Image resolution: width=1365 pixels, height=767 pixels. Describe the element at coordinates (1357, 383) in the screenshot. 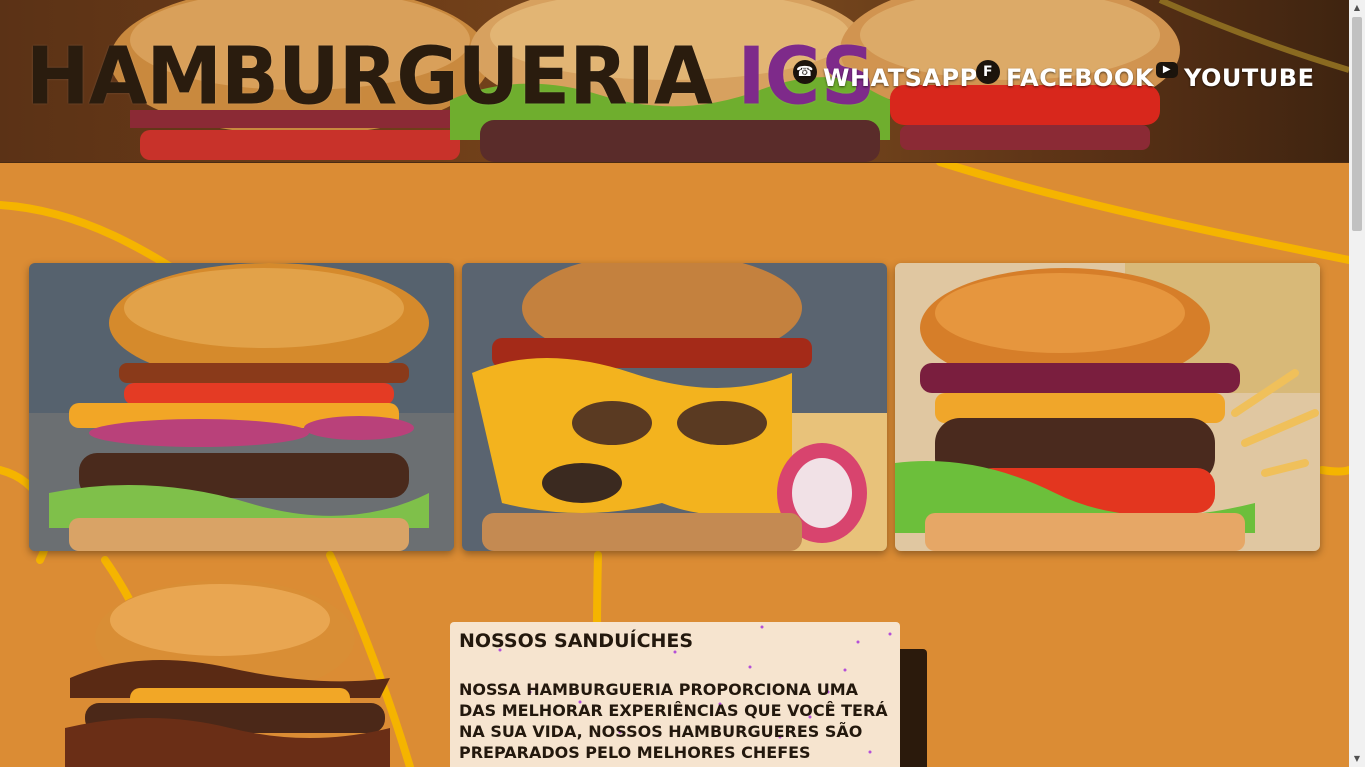

I see `vertical-scrollbar: ▲ ▼` at that location.